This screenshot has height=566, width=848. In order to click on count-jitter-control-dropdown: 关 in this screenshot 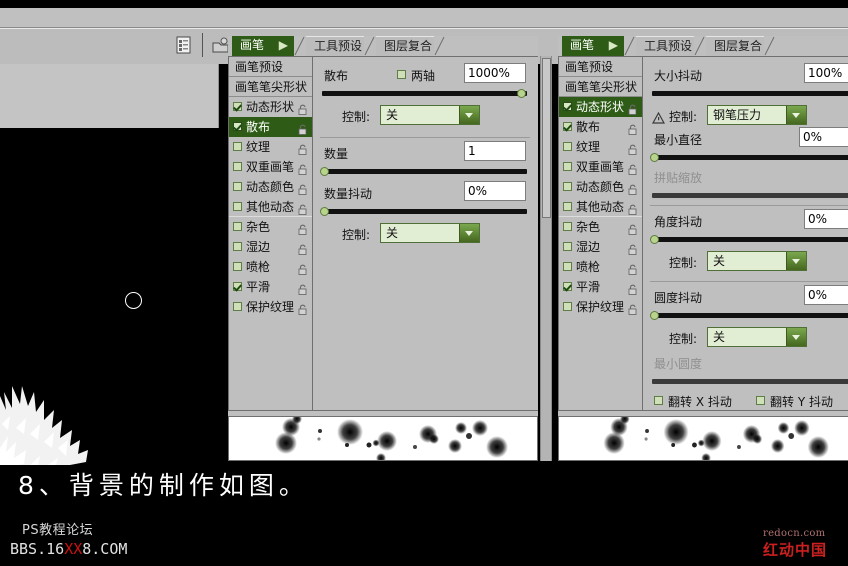, I will do `click(430, 233)`.